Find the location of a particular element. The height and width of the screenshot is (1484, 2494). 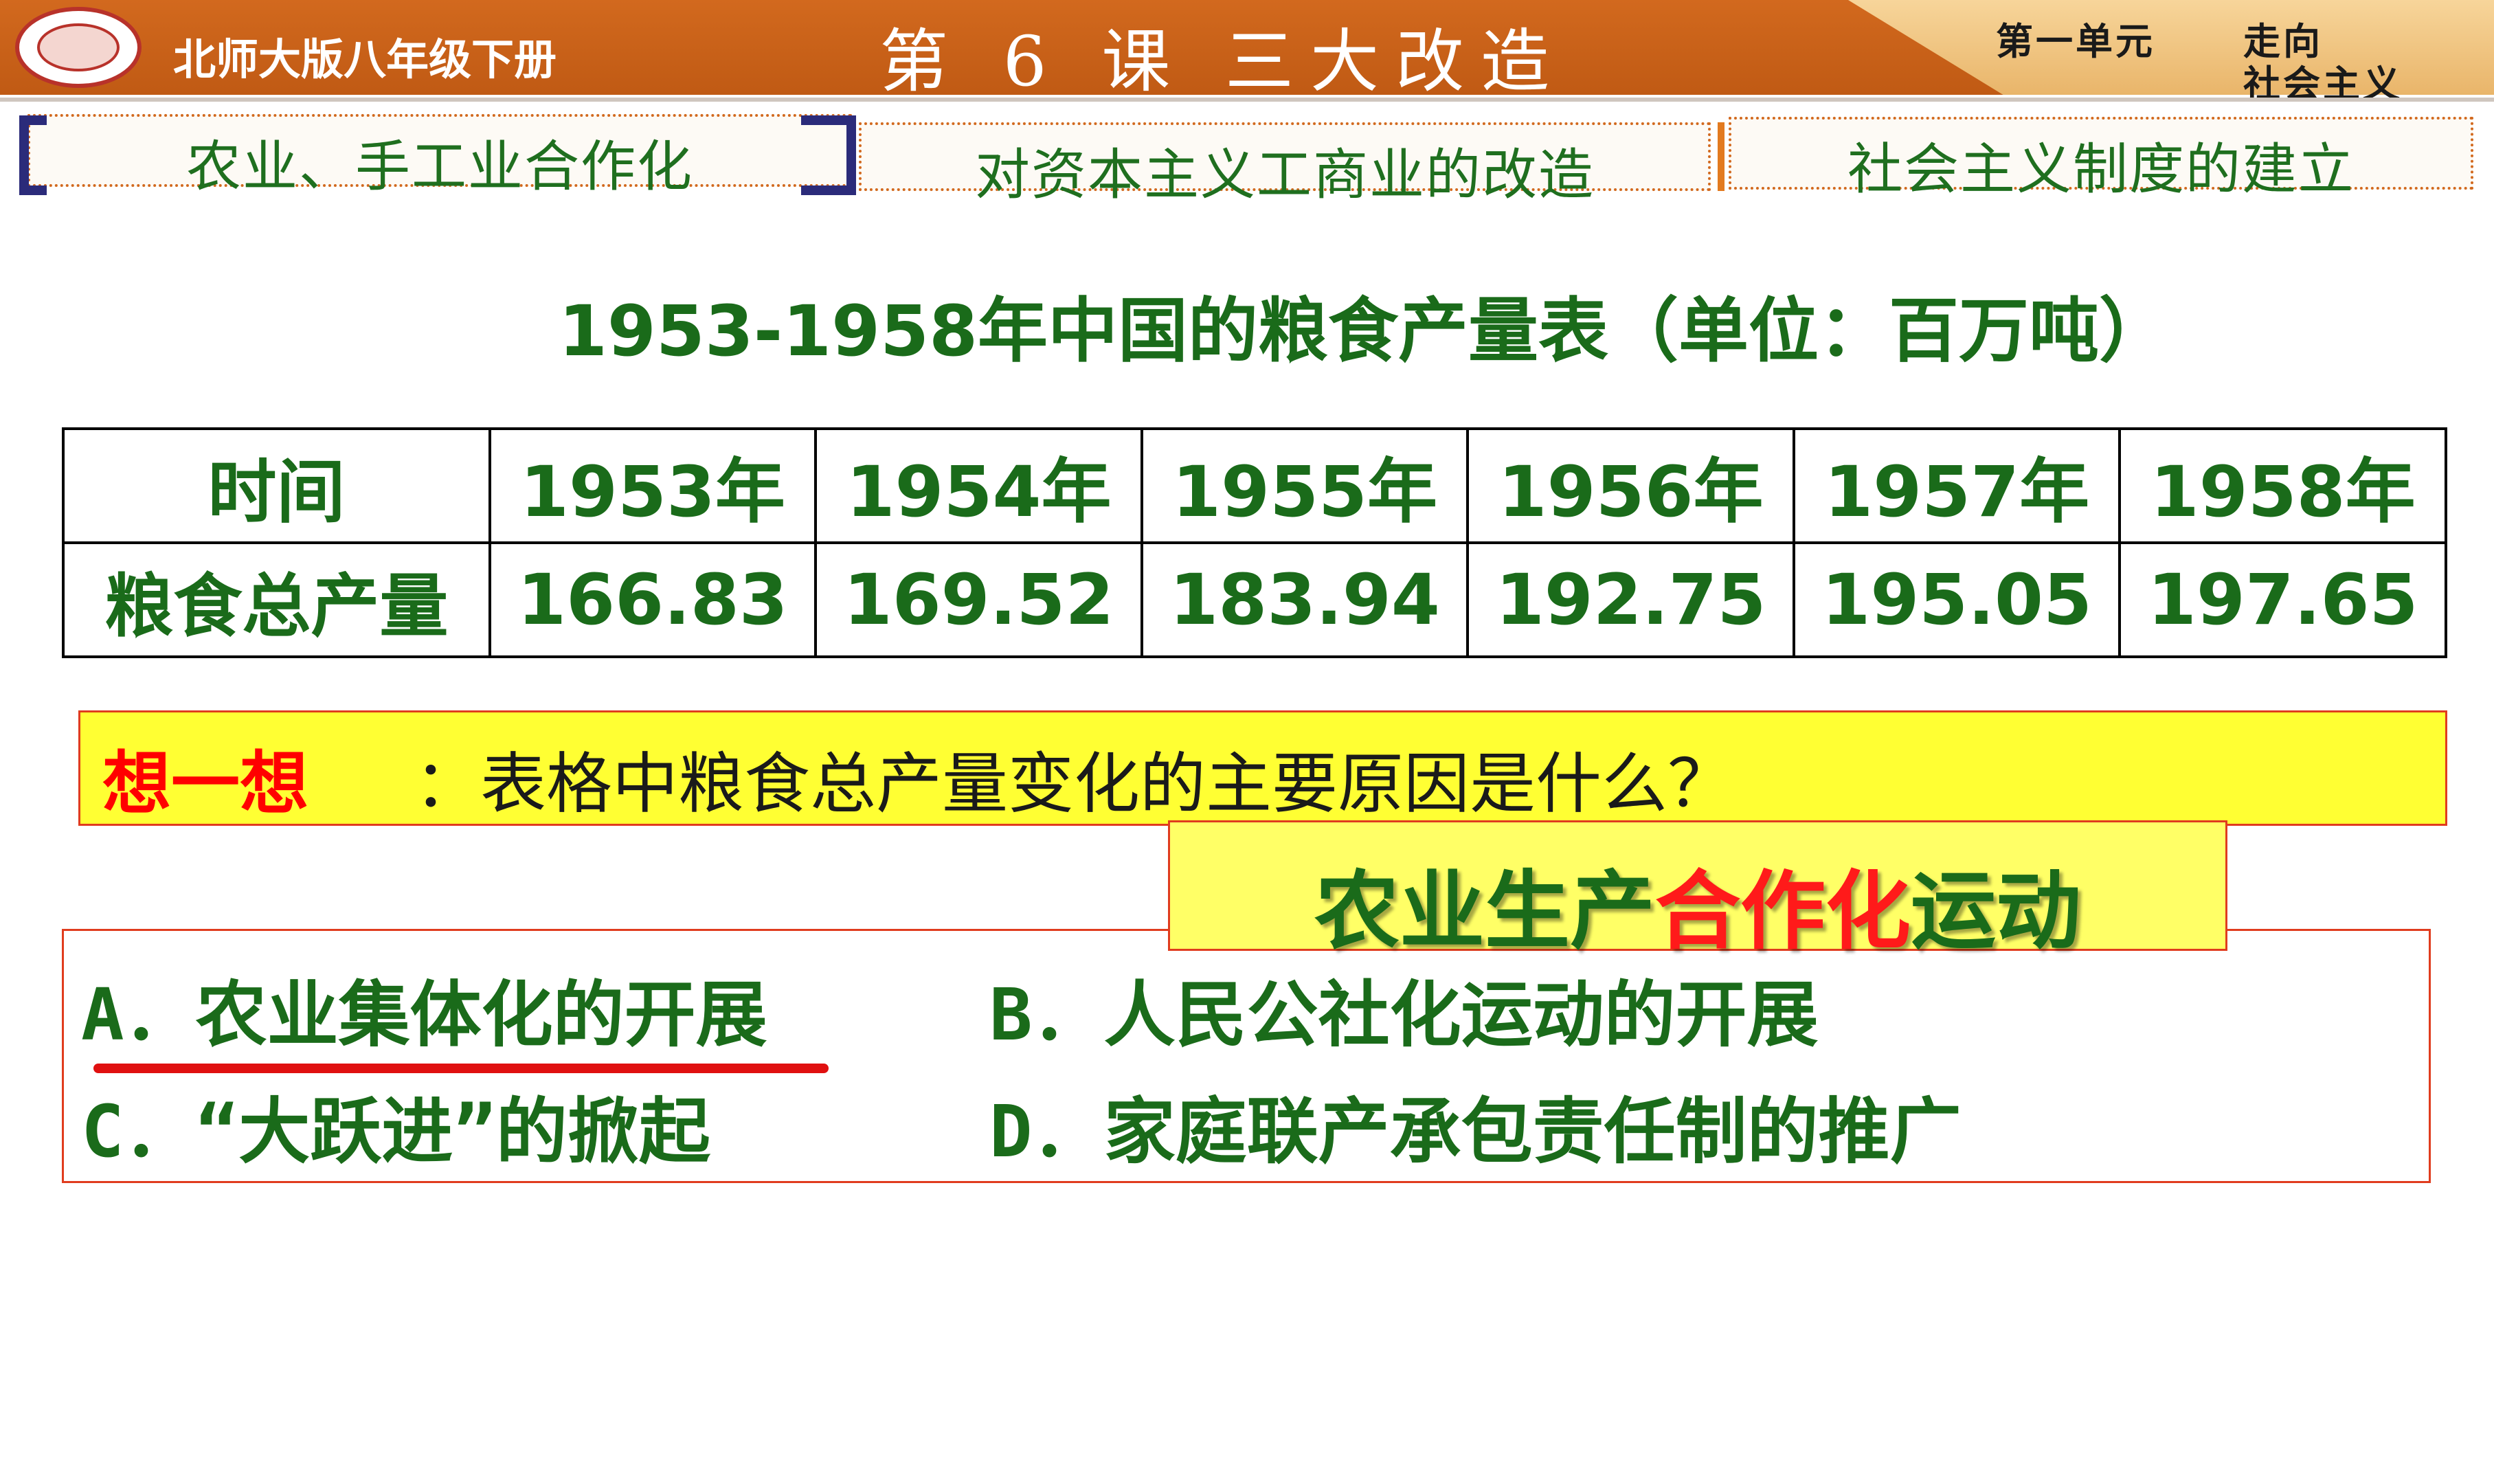

textbook-label: 北师大版八年级下册 is located at coordinates (365, 59).